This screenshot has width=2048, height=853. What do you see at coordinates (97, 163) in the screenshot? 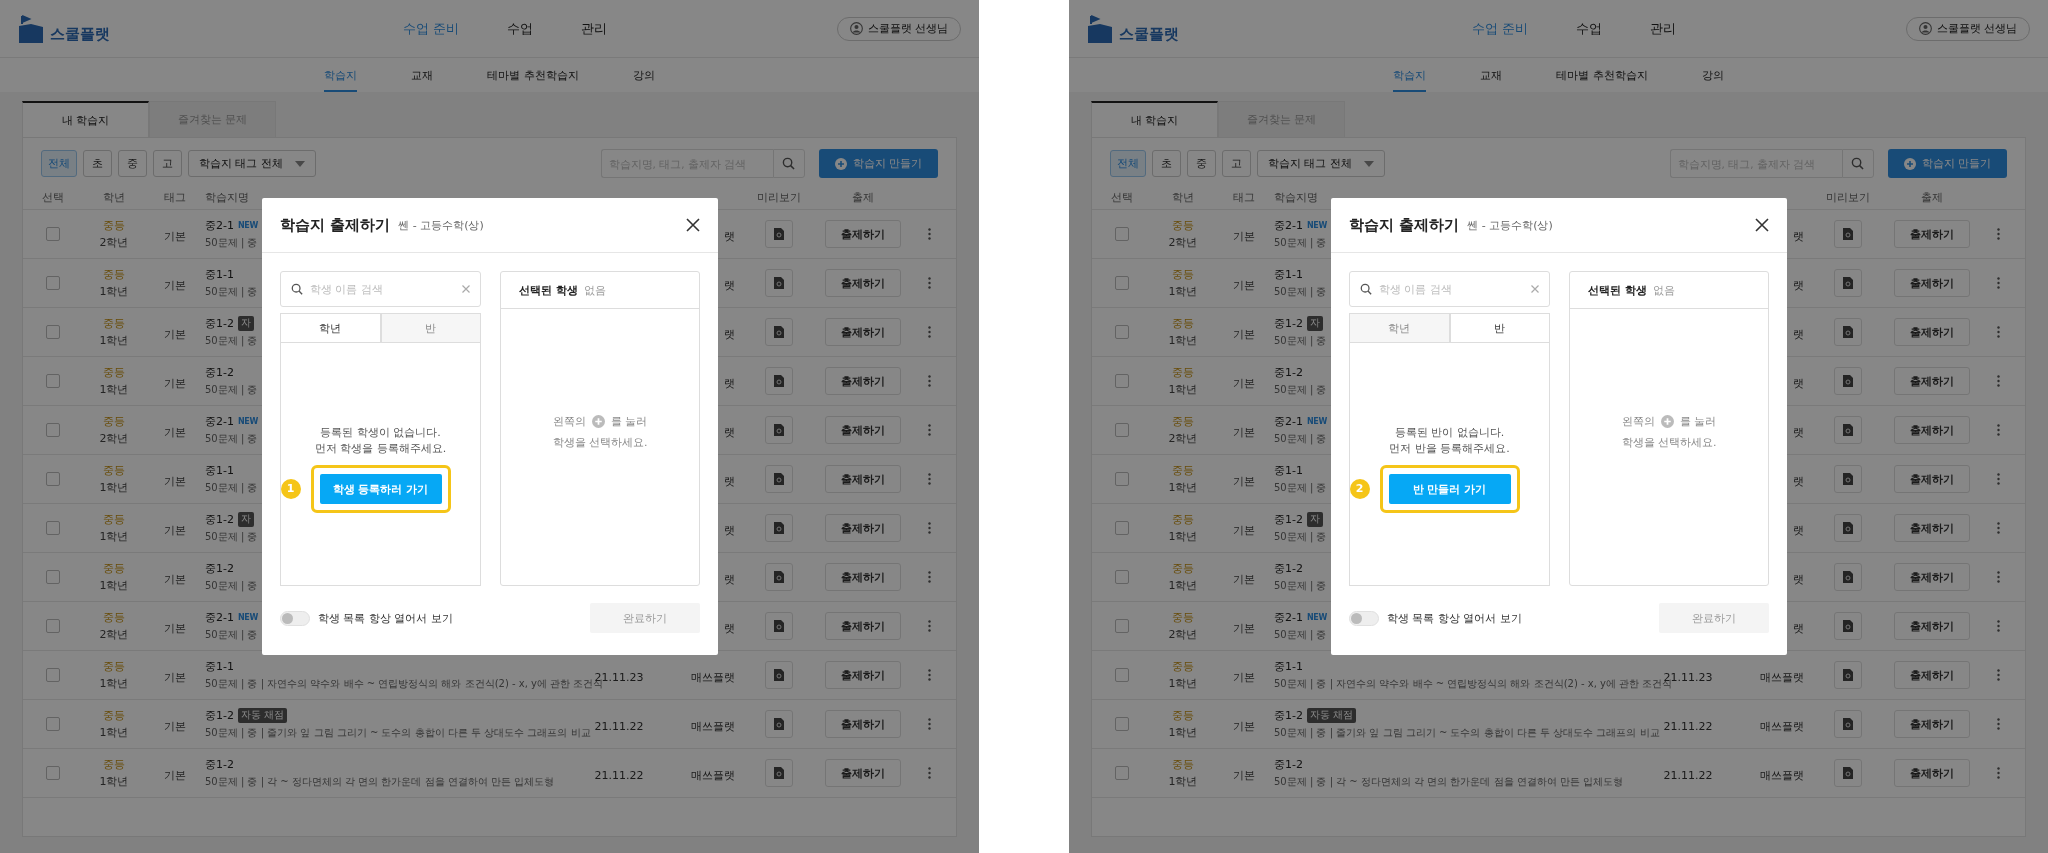
I see `filter-chip: 초` at bounding box center [97, 163].